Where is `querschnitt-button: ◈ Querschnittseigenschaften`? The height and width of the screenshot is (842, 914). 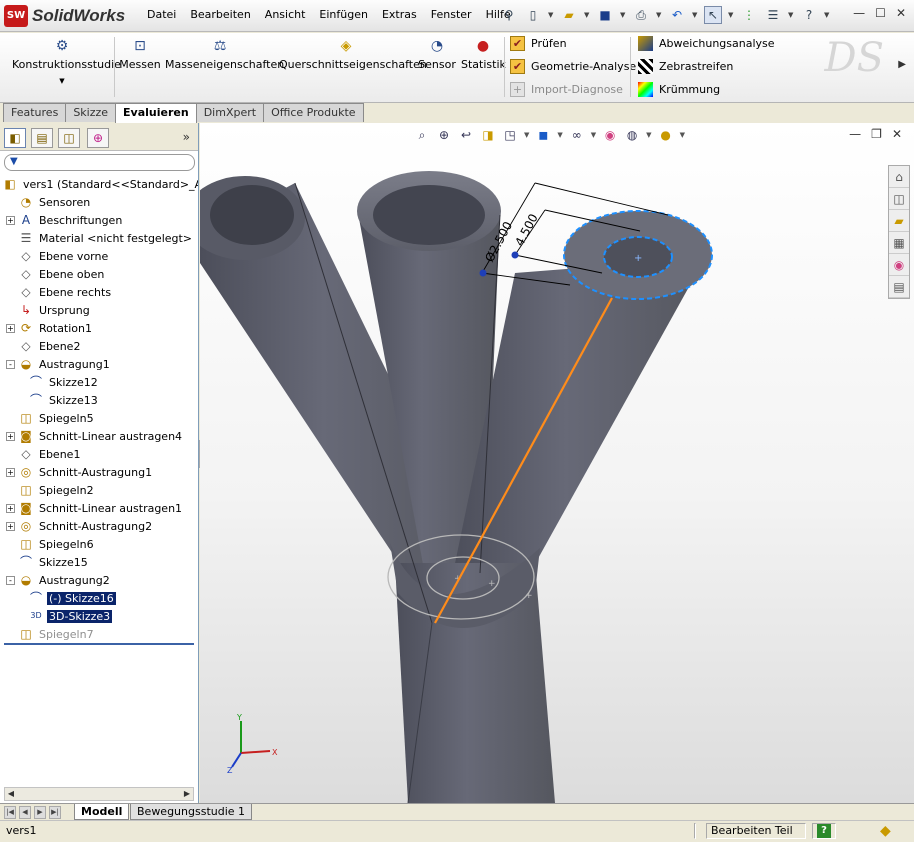 querschnitt-button: ◈ Querschnittseigenschaften is located at coordinates (353, 54).